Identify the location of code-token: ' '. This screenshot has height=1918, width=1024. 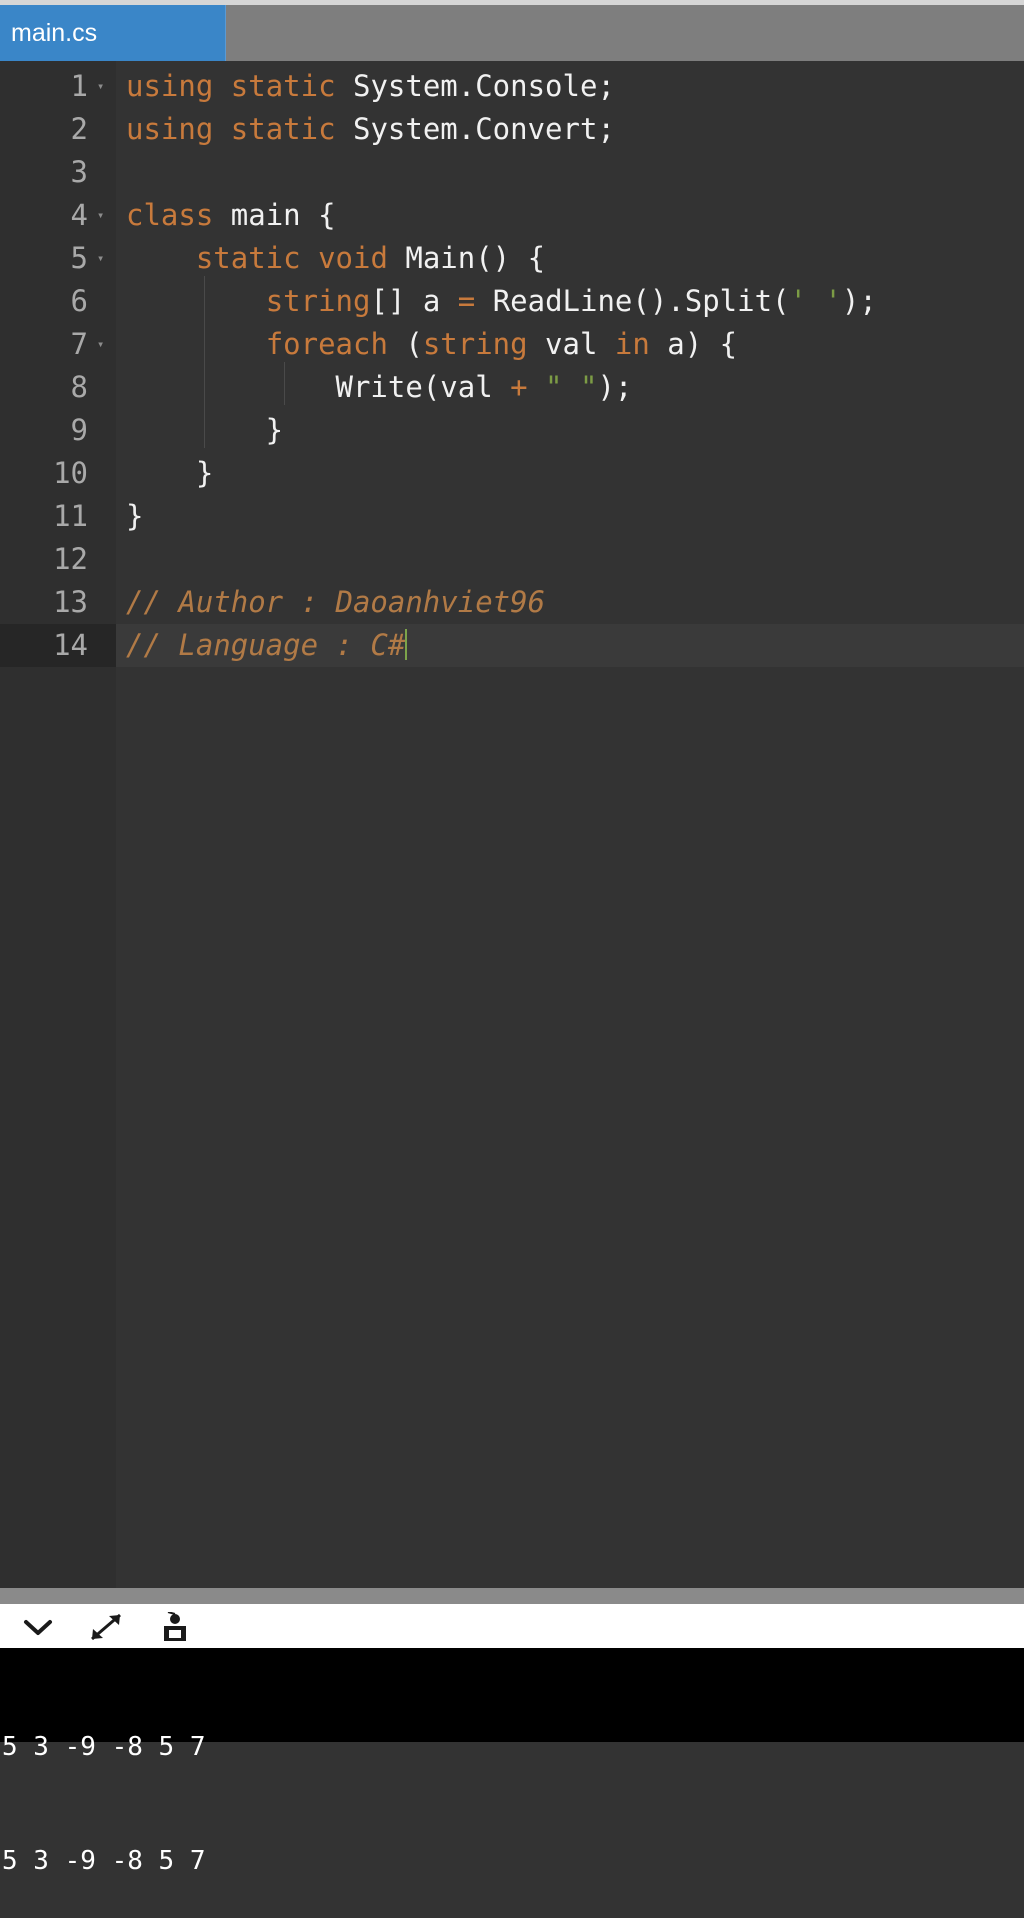
(815, 301).